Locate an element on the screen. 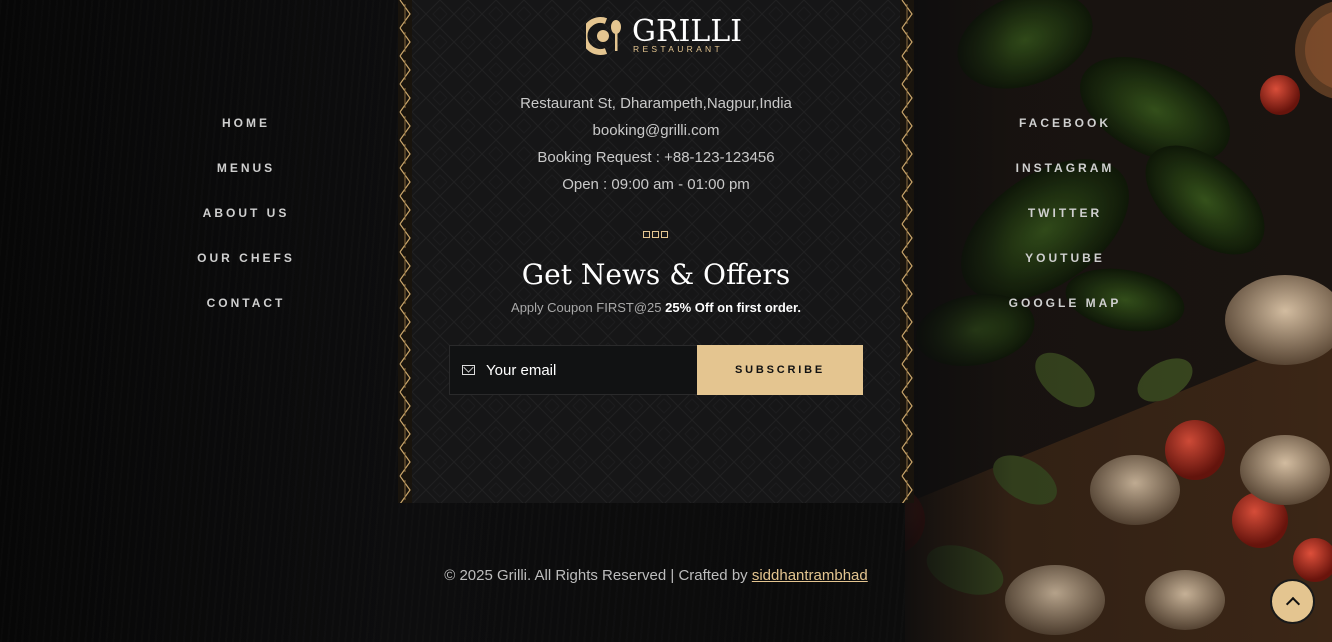 This screenshot has height=642, width=1332. nav-item-contact: CONTACT is located at coordinates (246, 314).